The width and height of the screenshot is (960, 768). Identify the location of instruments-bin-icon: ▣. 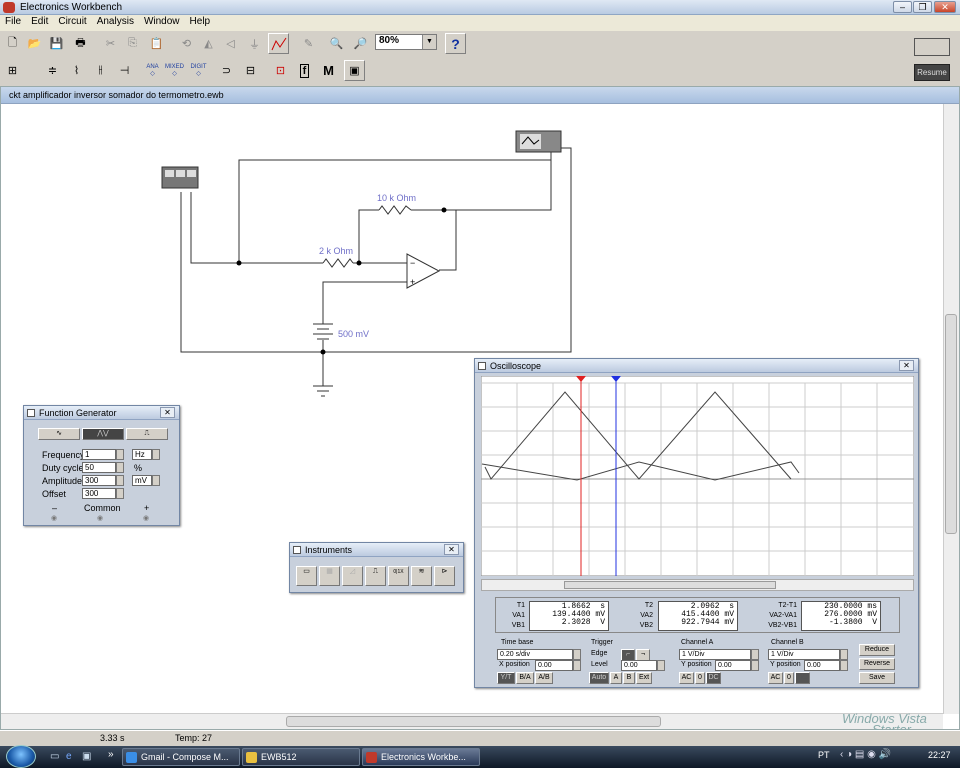
(354, 70).